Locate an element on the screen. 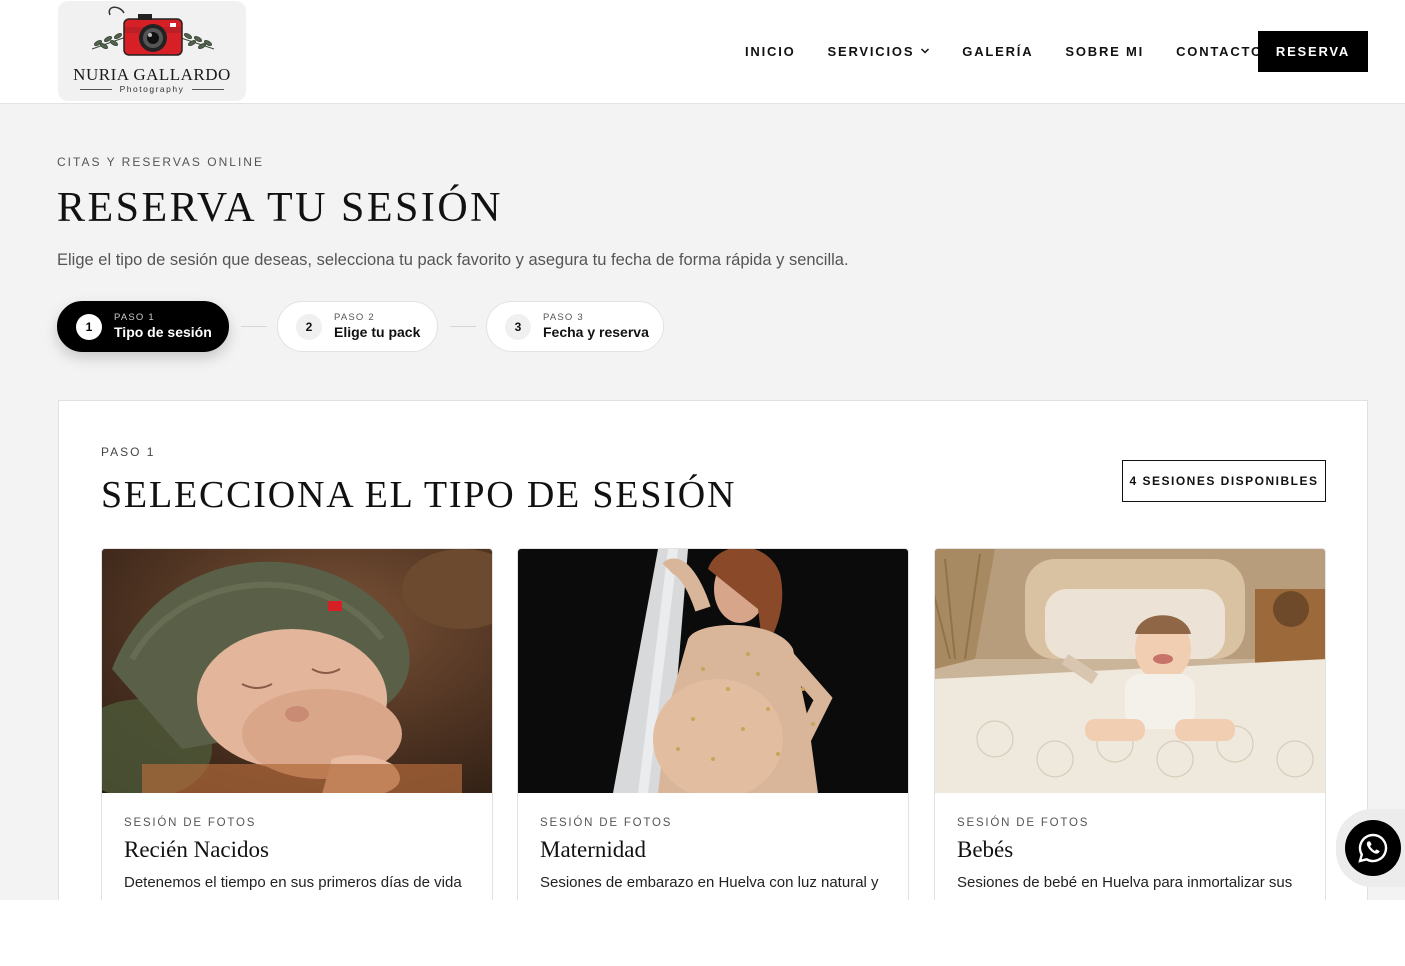 The width and height of the screenshot is (1405, 966). chevron-down-icon is located at coordinates (925, 51).